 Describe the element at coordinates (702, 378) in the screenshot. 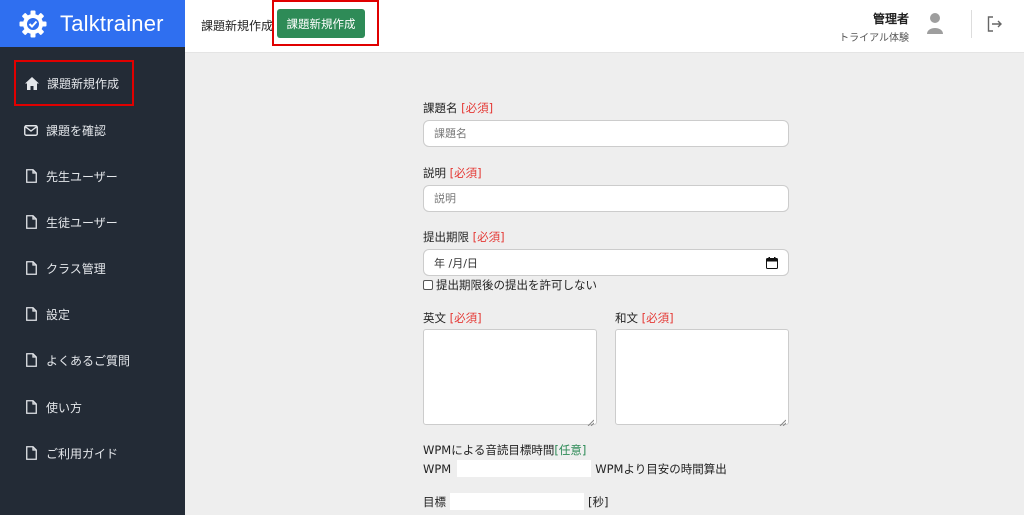

I see `japanese-textarea` at that location.